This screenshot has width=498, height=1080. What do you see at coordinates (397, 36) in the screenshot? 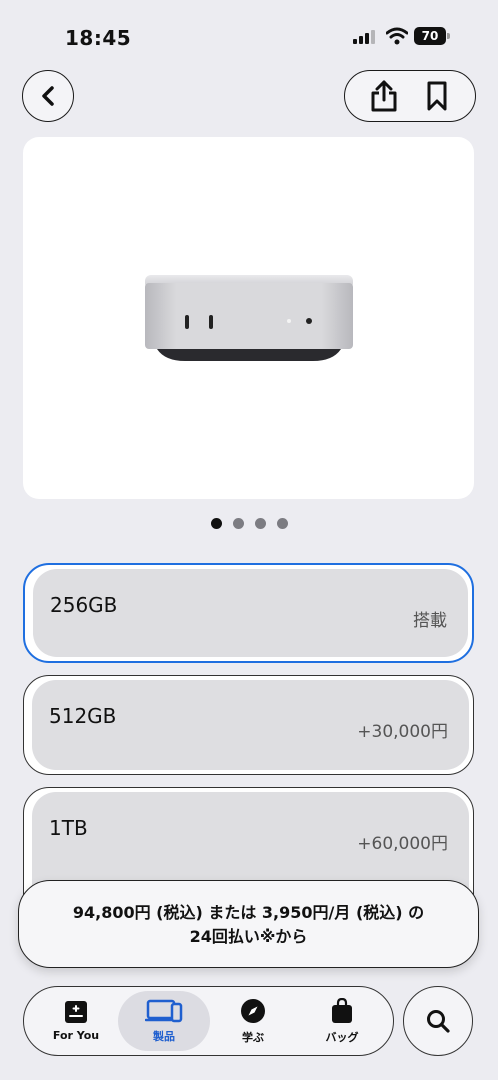
I see `wifi-icon` at bounding box center [397, 36].